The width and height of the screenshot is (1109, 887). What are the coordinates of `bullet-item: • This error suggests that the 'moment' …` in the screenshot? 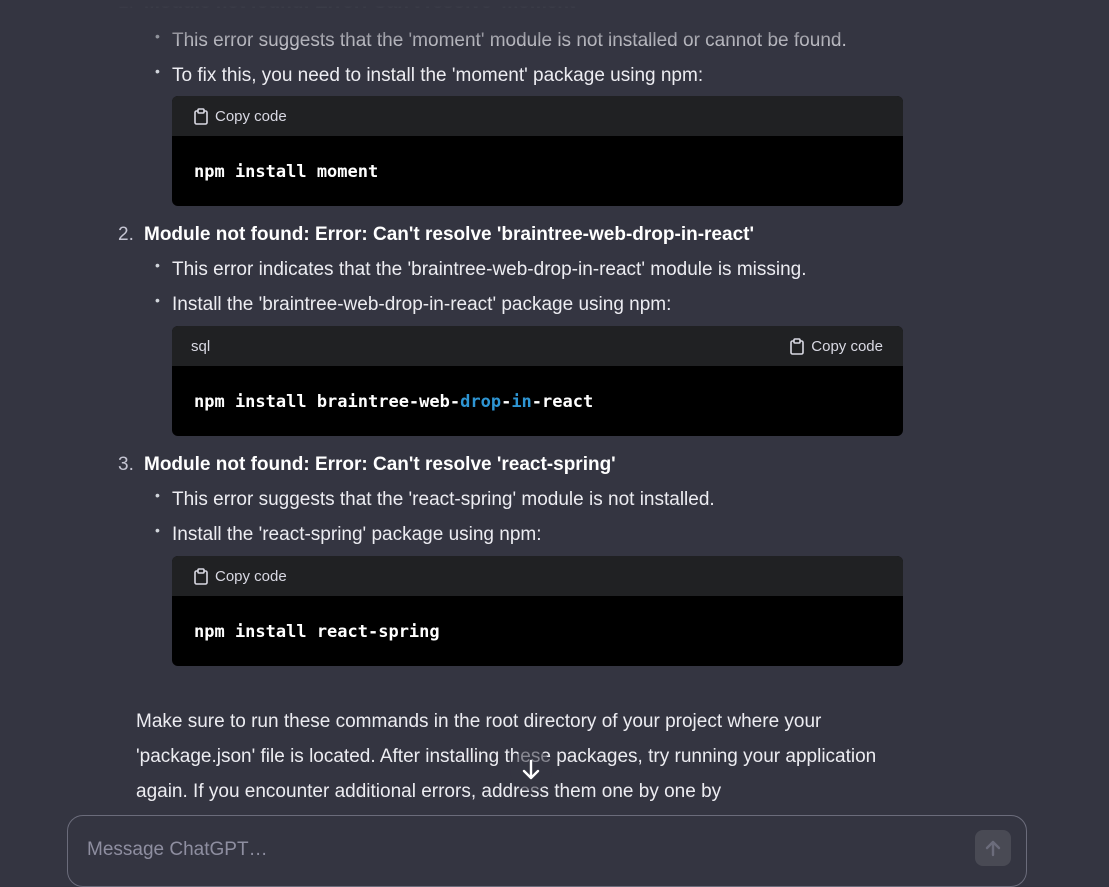 It's located at (501, 40).